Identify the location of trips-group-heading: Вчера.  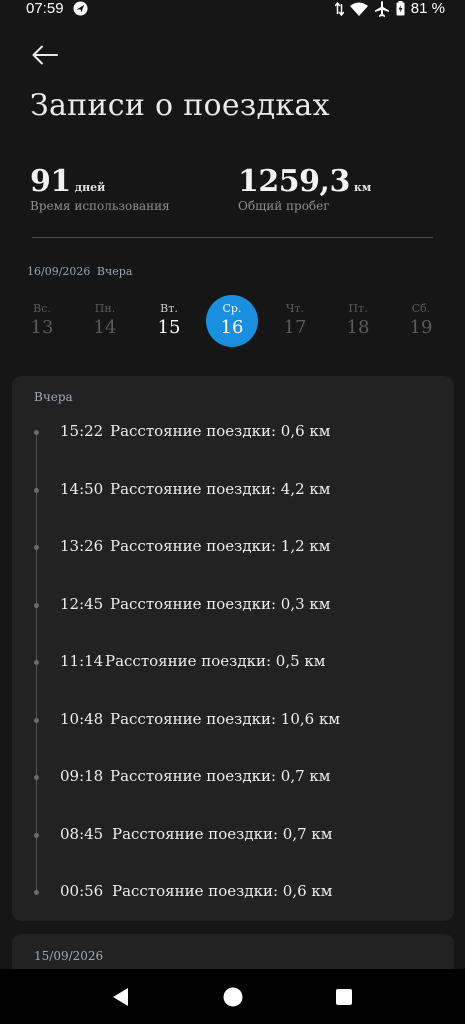
(53, 397).